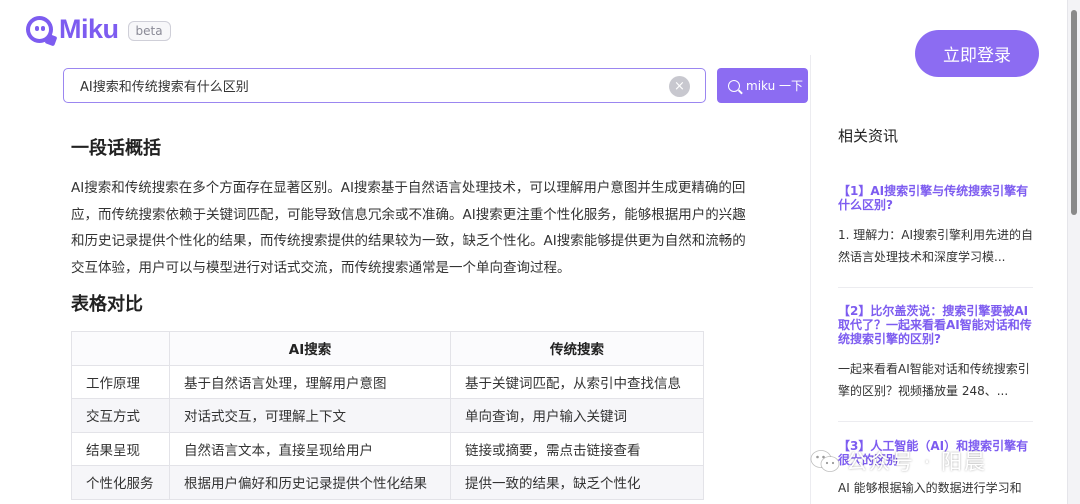  I want to click on search-box: ×, so click(384, 85).